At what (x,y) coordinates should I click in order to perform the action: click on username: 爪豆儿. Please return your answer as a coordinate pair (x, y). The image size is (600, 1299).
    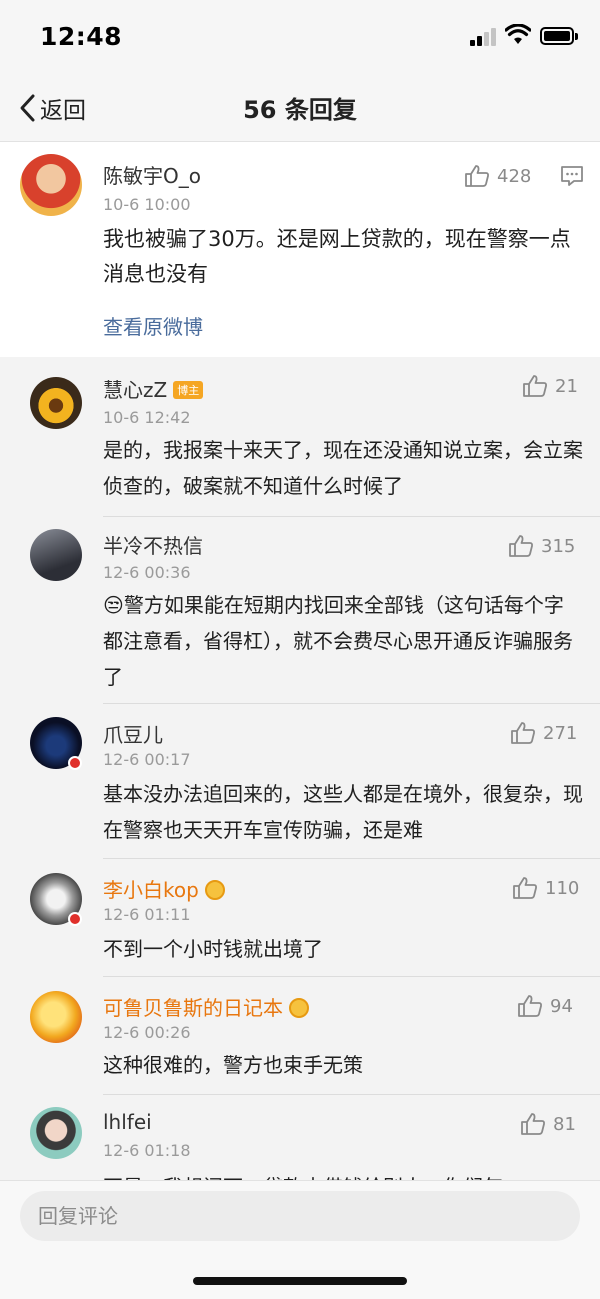
    Looking at the image, I should click on (133, 733).